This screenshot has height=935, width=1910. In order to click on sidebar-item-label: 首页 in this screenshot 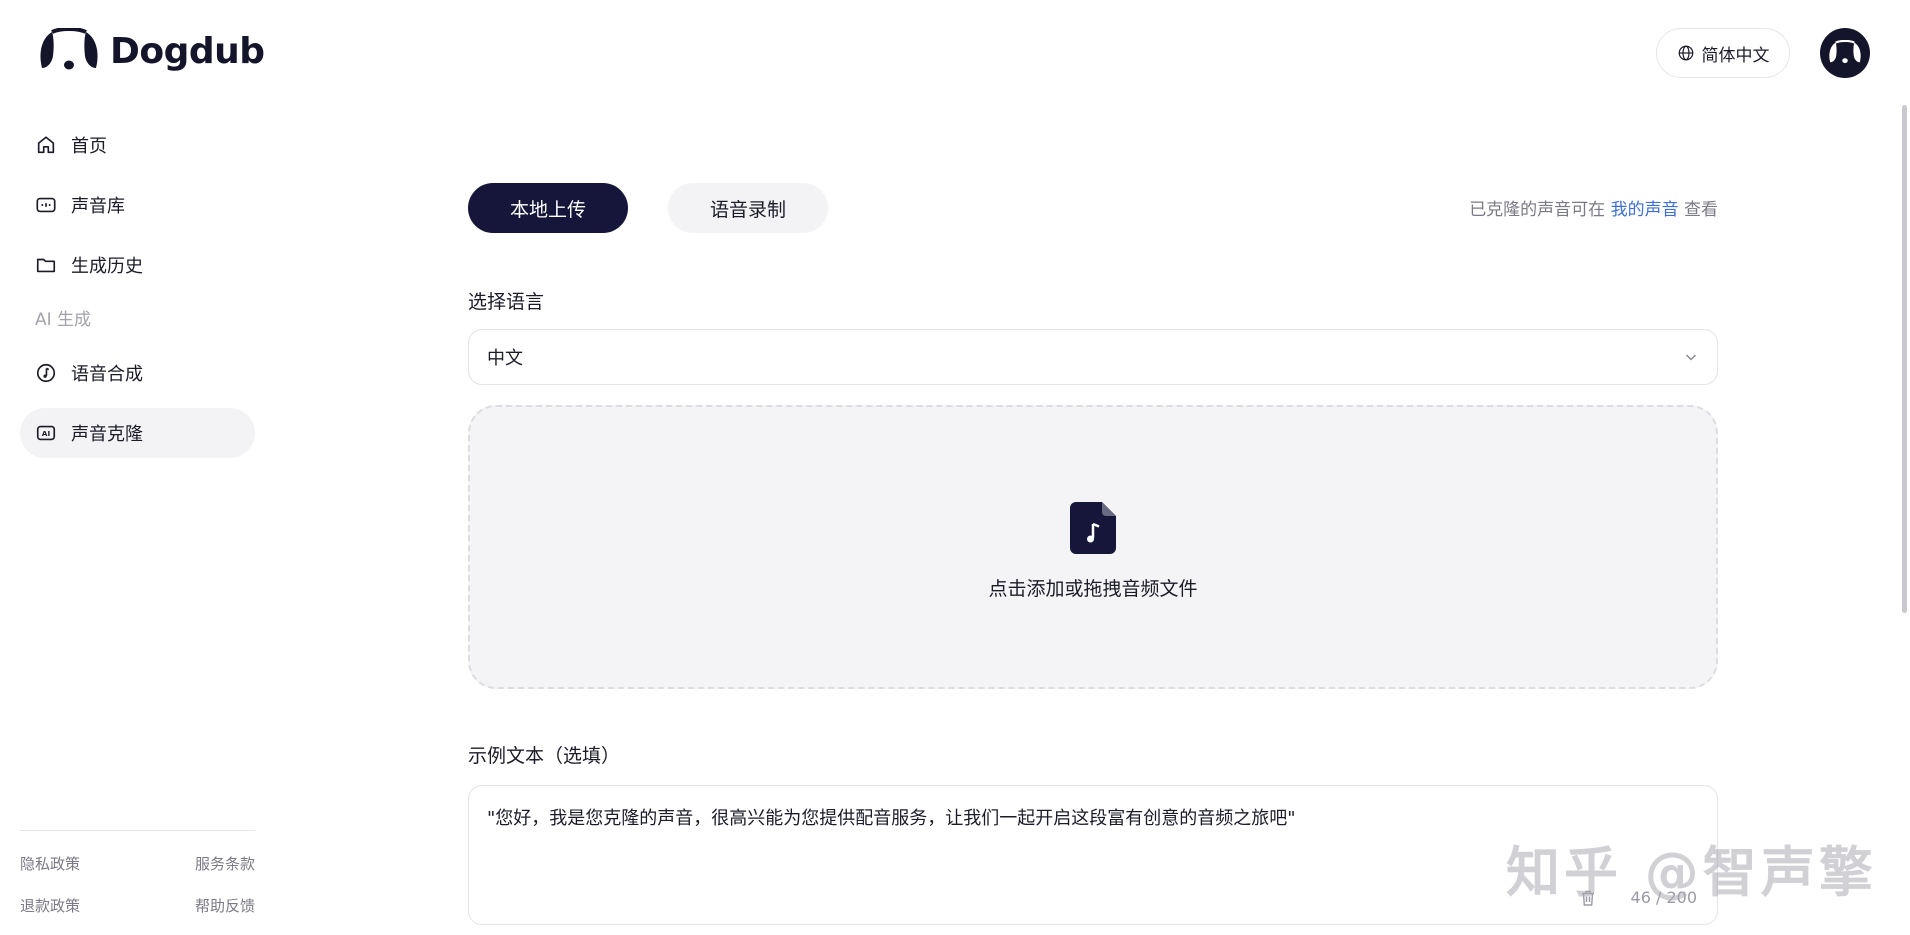, I will do `click(89, 146)`.